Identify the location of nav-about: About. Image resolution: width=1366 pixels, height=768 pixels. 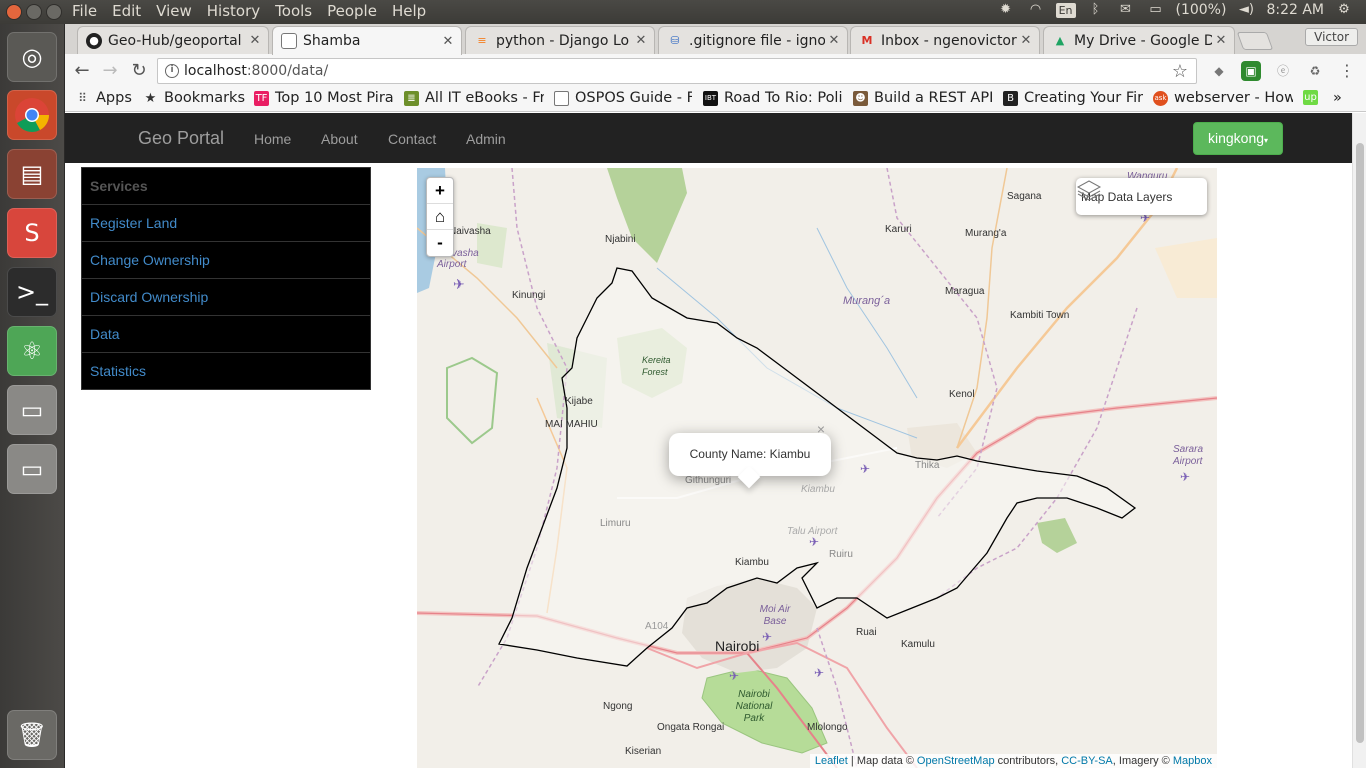
(339, 139).